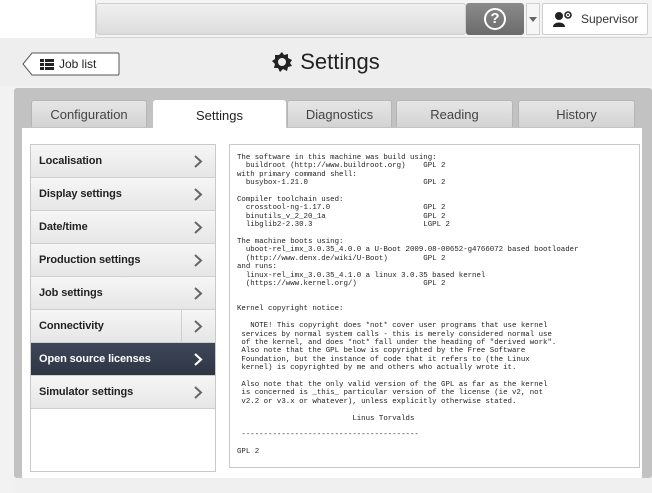  I want to click on bottom-edge, so click(333, 485).